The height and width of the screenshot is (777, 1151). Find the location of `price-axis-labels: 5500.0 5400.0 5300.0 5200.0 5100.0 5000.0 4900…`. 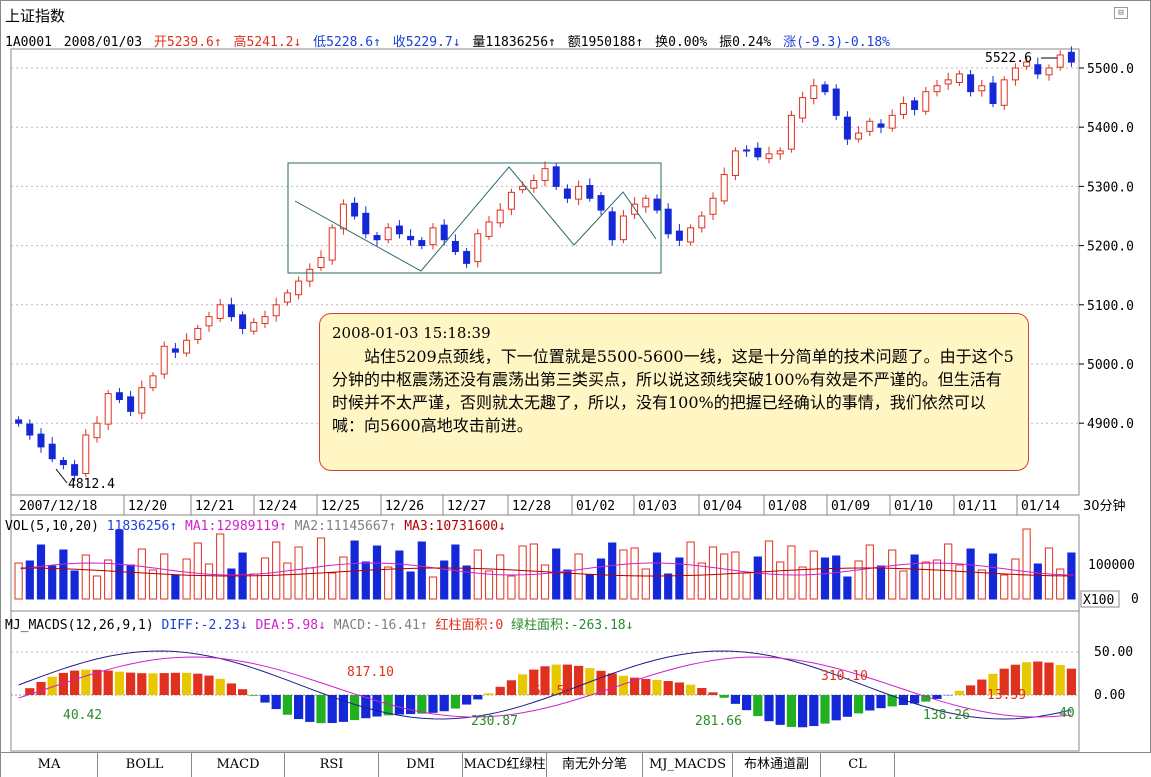

price-axis-labels: 5500.0 5400.0 5300.0 5200.0 5100.0 5000.0 4900… is located at coordinates (1110, 247).